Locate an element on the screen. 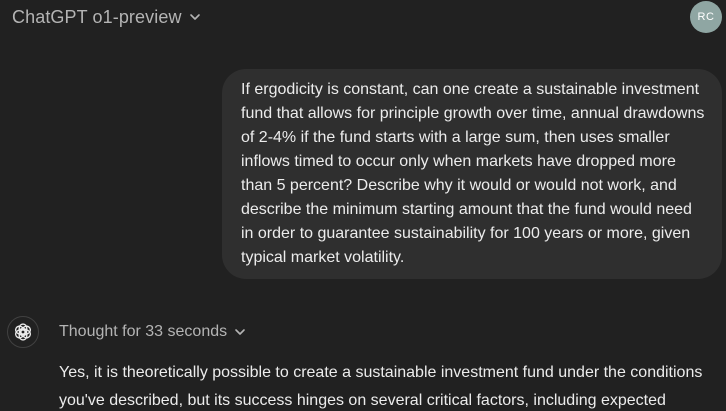 Image resolution: width=726 pixels, height=411 pixels. assistant-avatar is located at coordinates (23, 332).